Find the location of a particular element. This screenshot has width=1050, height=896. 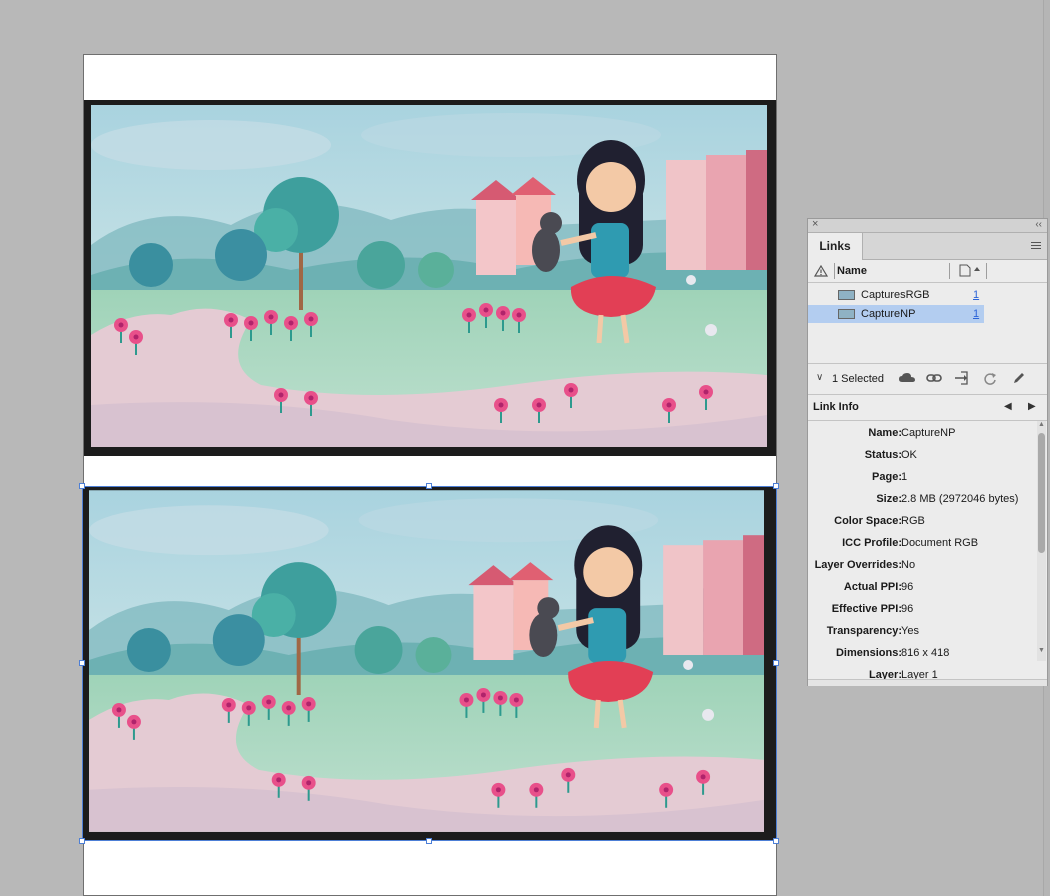

links-column-header: Name is located at coordinates (927, 271).